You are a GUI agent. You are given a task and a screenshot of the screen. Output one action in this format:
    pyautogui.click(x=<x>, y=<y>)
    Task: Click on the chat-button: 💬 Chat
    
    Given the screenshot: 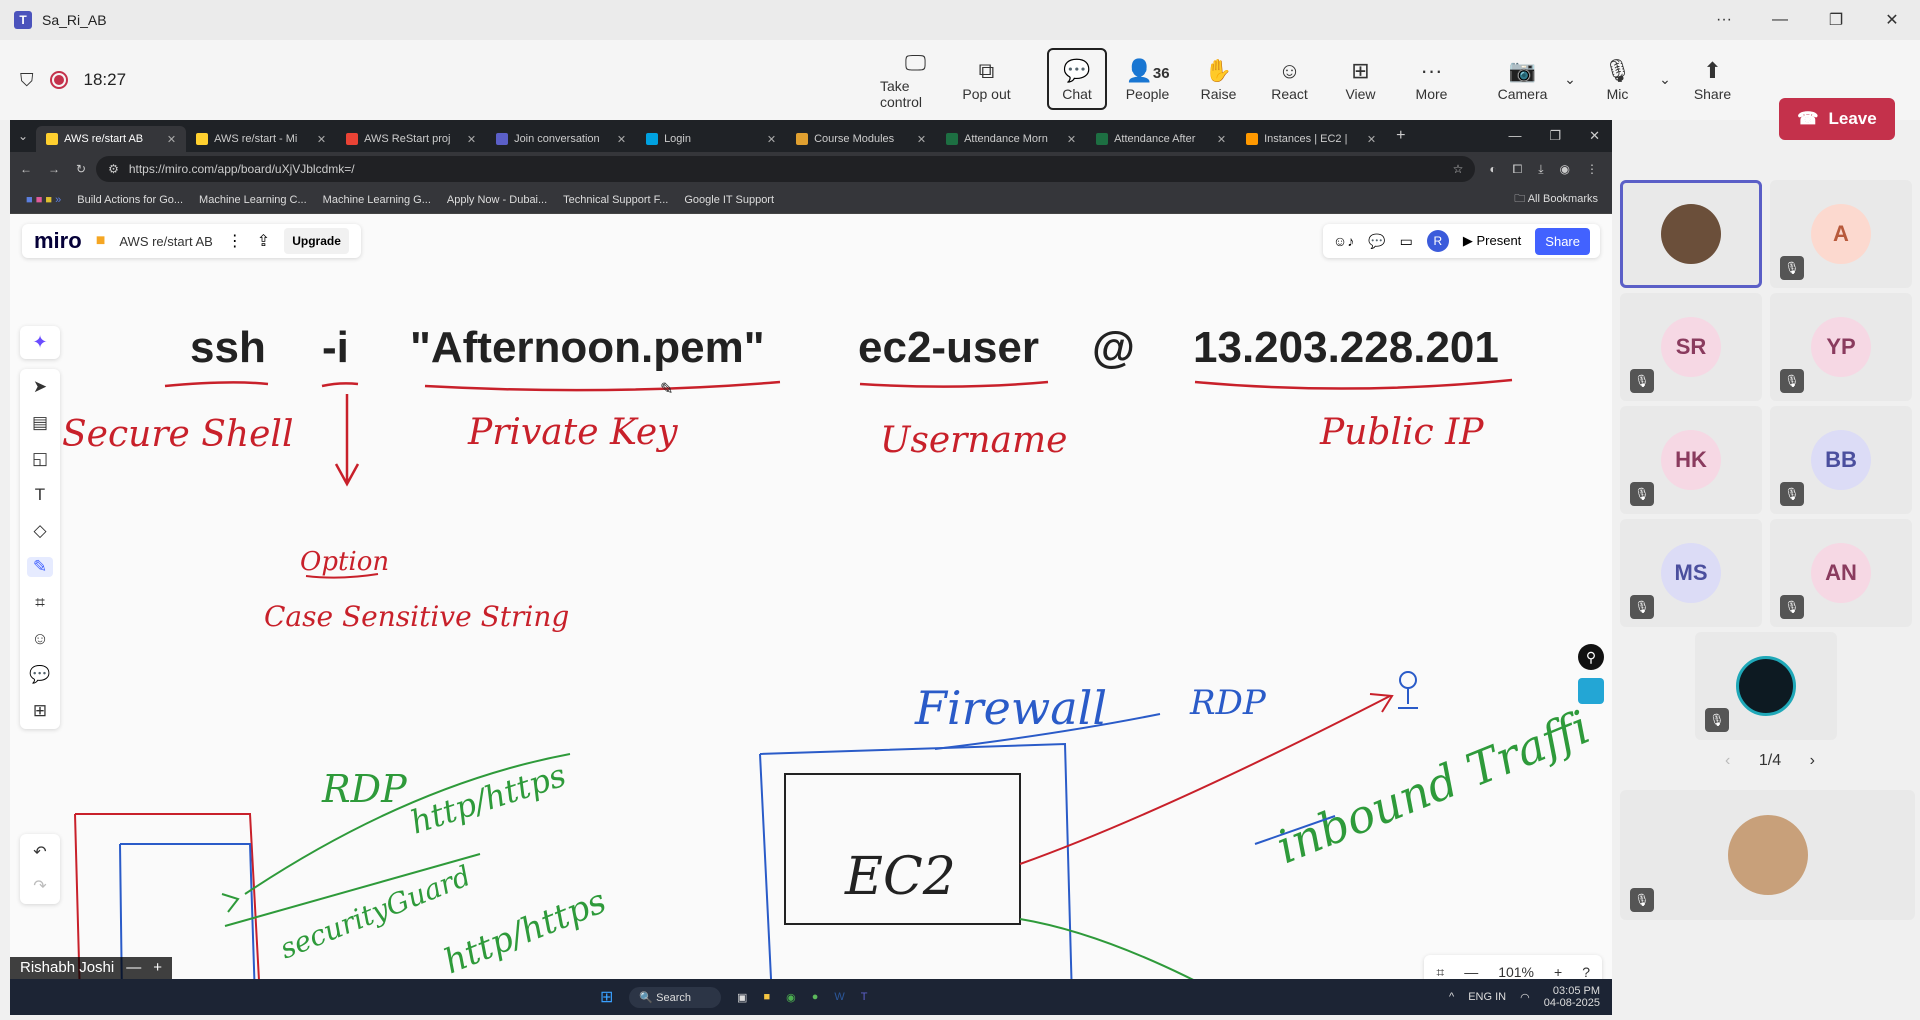 What is the action you would take?
    pyautogui.click(x=1077, y=79)
    